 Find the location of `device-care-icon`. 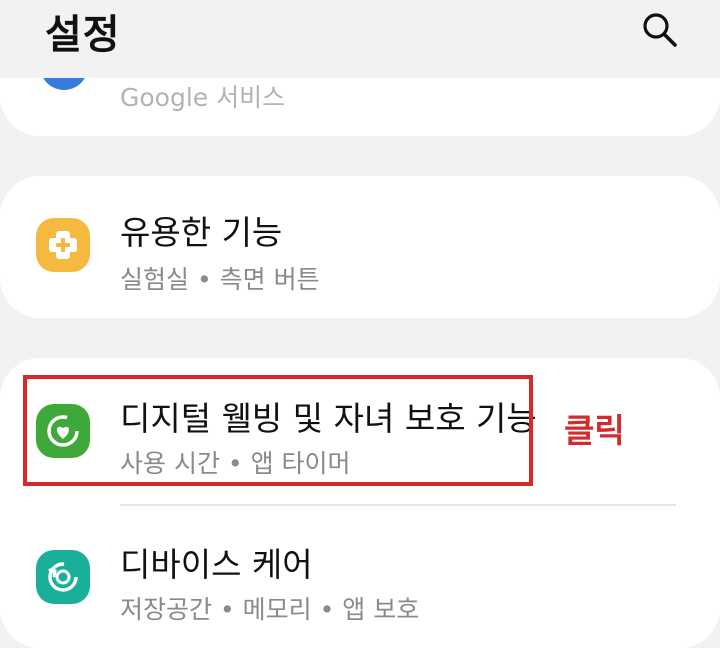

device-care-icon is located at coordinates (63, 577).